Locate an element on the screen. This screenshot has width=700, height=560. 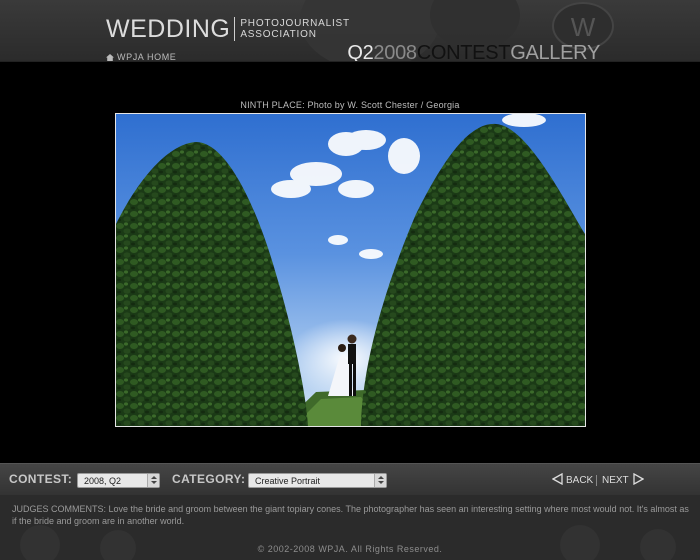
copyright-notice: © 2002-2008 WPJA. All Rights Reserved. is located at coordinates (350, 549).